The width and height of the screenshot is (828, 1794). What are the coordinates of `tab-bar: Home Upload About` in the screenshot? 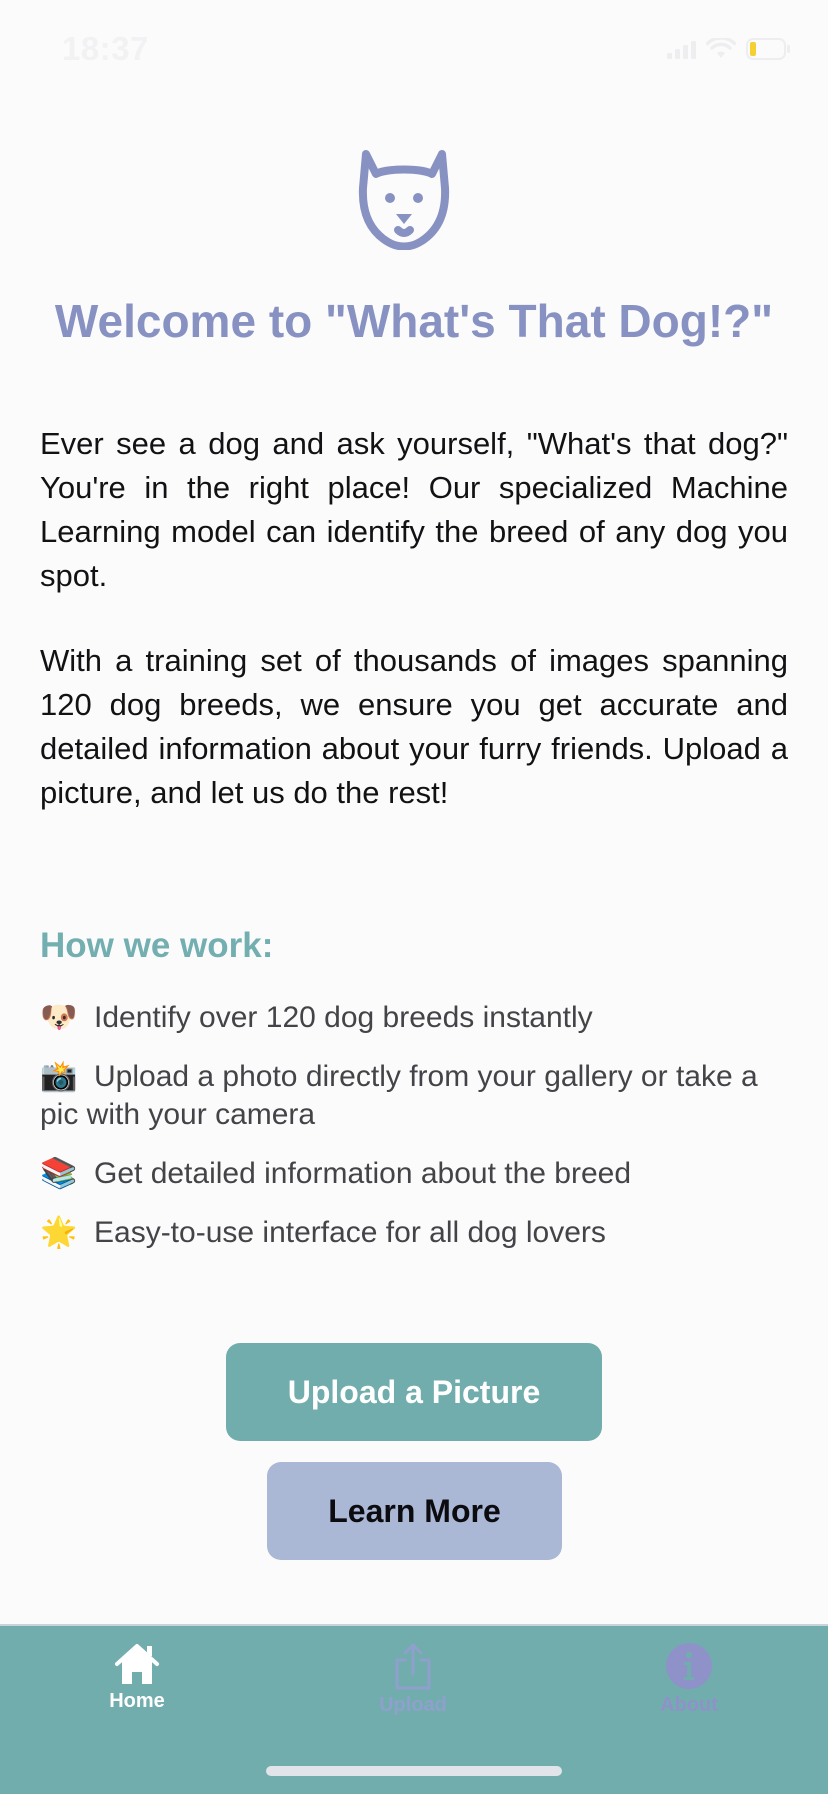 It's located at (414, 1709).